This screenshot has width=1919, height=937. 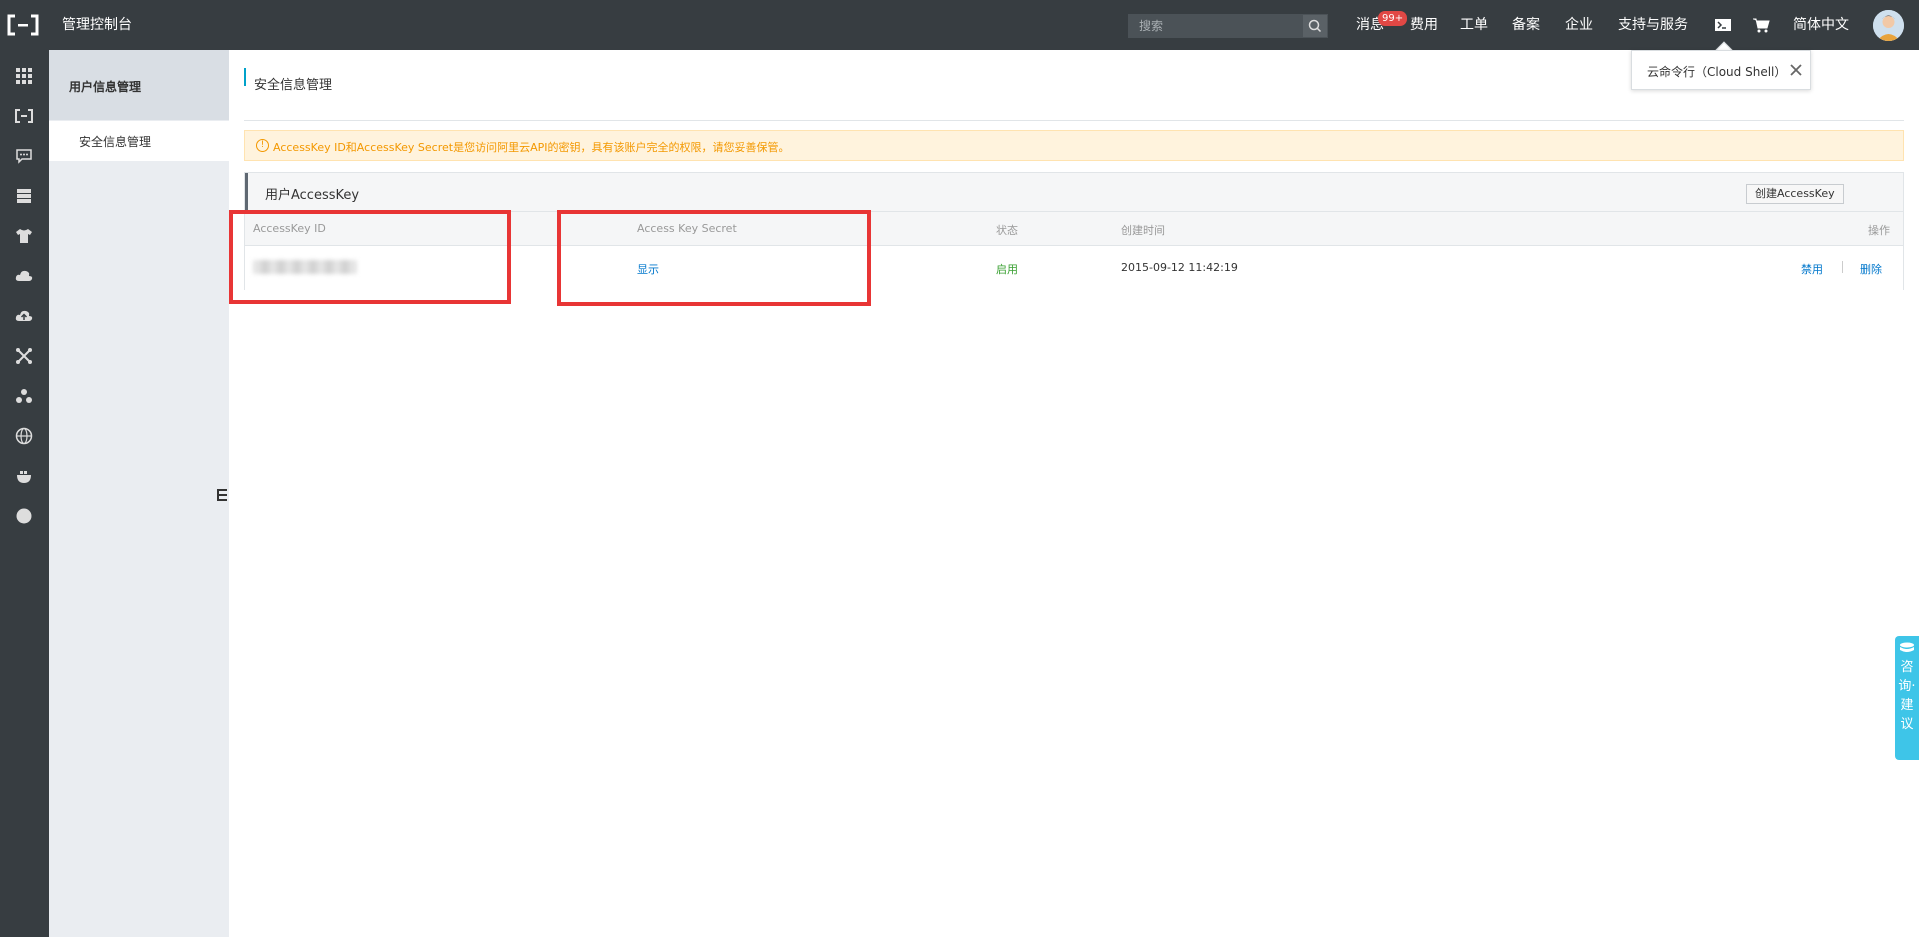 I want to click on apps-grid-icon, so click(x=24, y=76).